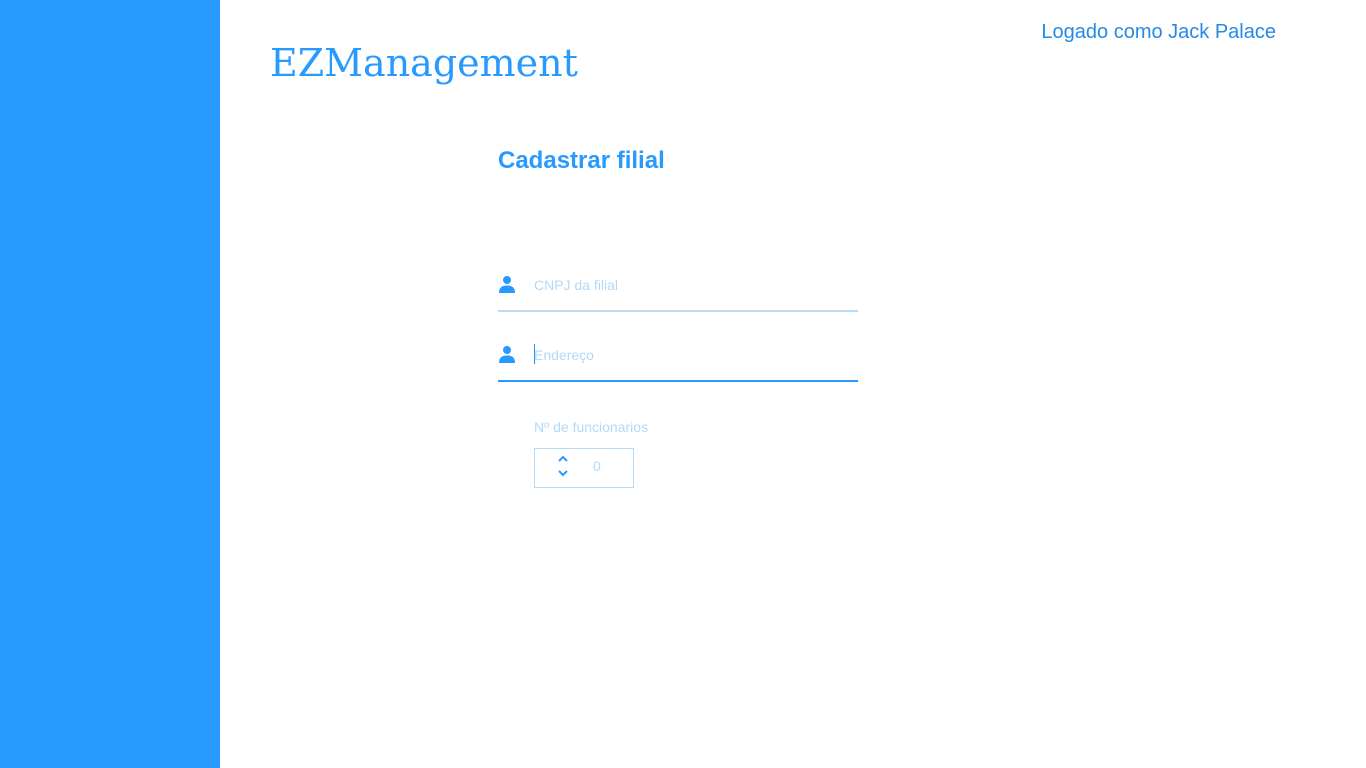 The width and height of the screenshot is (1366, 768). I want to click on endereco-field, so click(678, 361).